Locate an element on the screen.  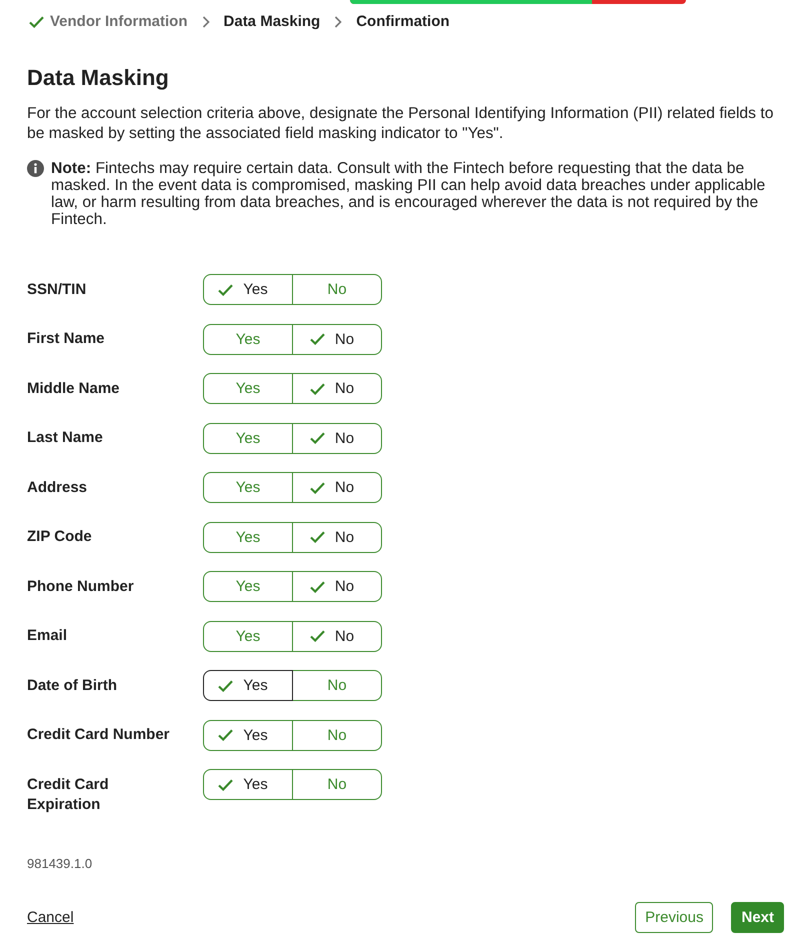
field-label: ZIP Code is located at coordinates (60, 537).